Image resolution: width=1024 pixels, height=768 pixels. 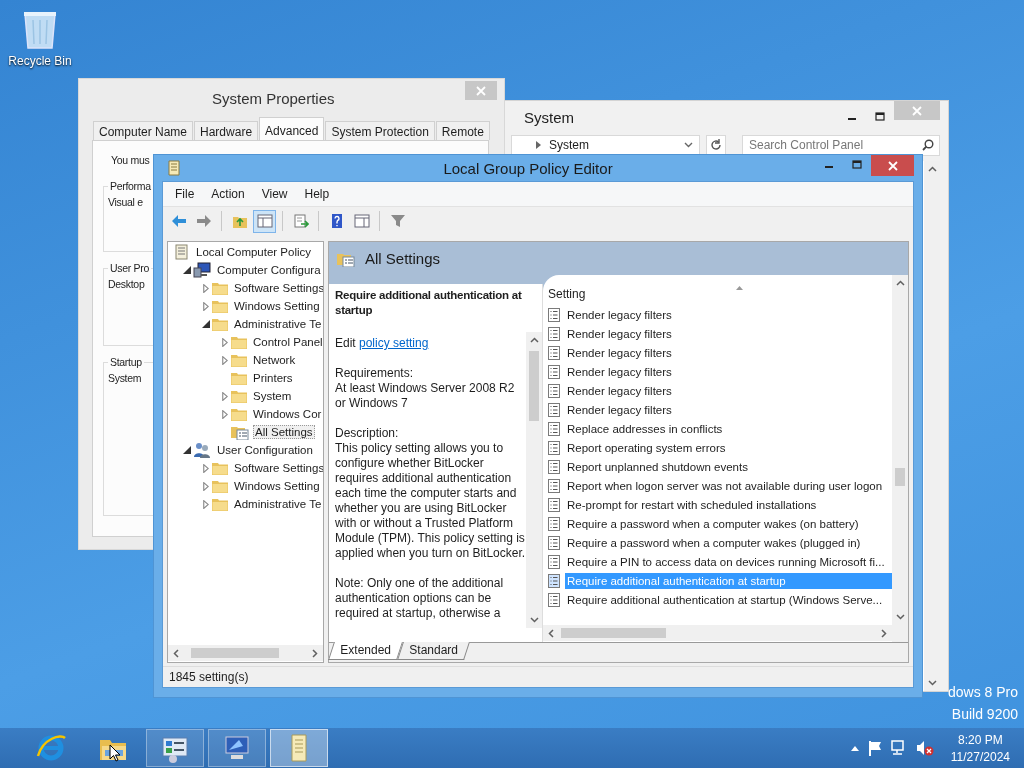 I want to click on mouse-cursor-icon, so click(x=115, y=753).